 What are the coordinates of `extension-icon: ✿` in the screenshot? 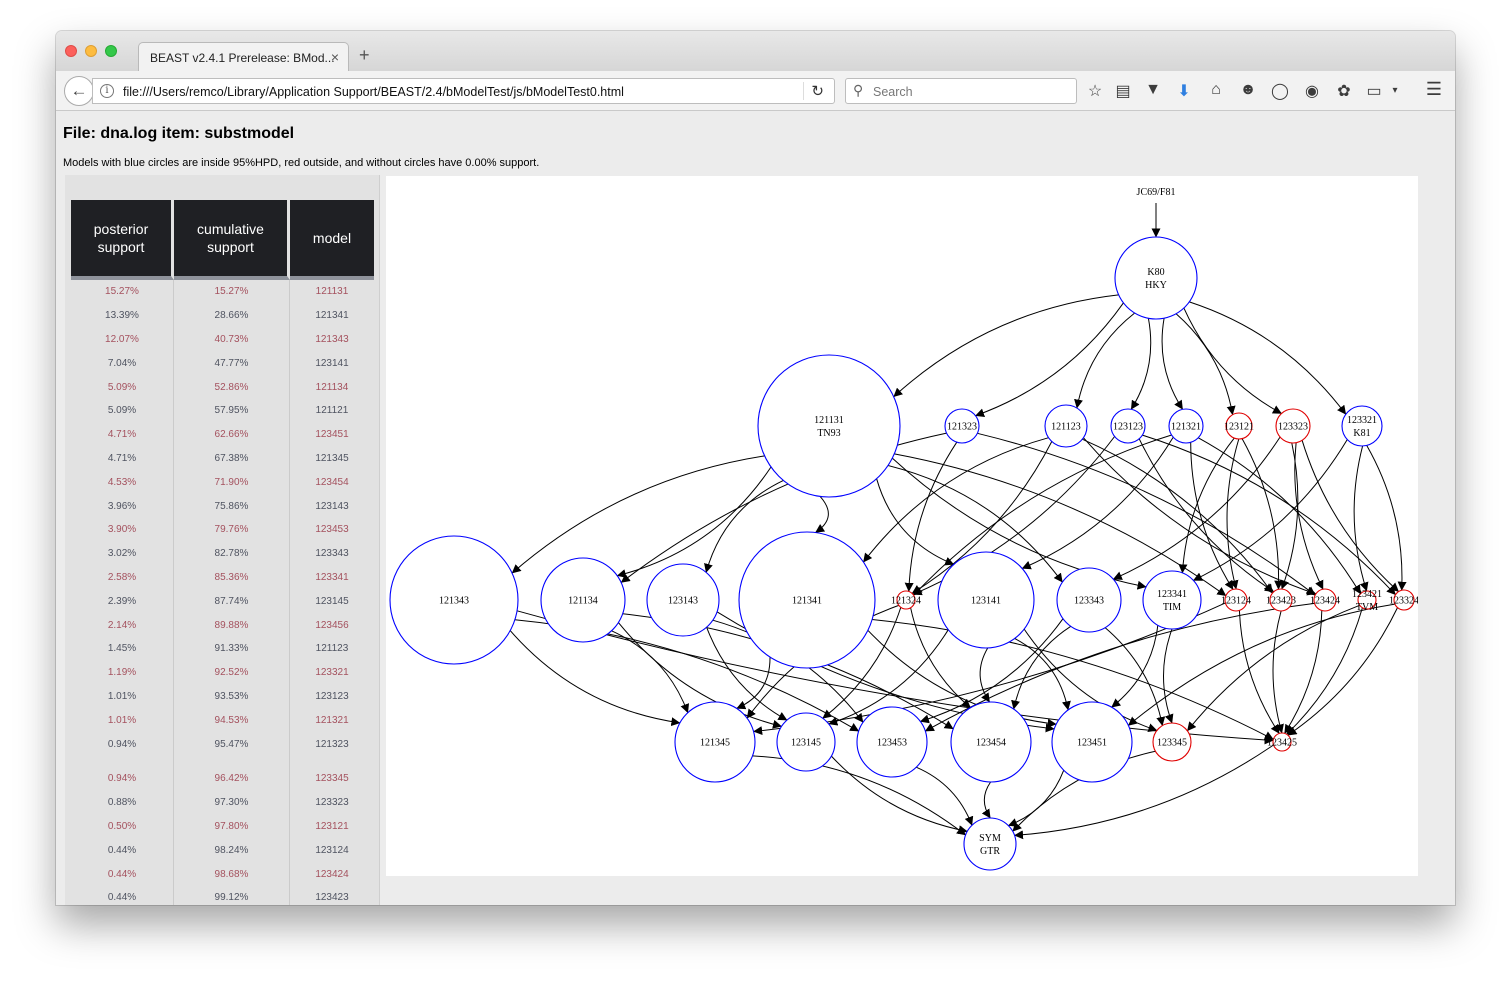 It's located at (1344, 91).